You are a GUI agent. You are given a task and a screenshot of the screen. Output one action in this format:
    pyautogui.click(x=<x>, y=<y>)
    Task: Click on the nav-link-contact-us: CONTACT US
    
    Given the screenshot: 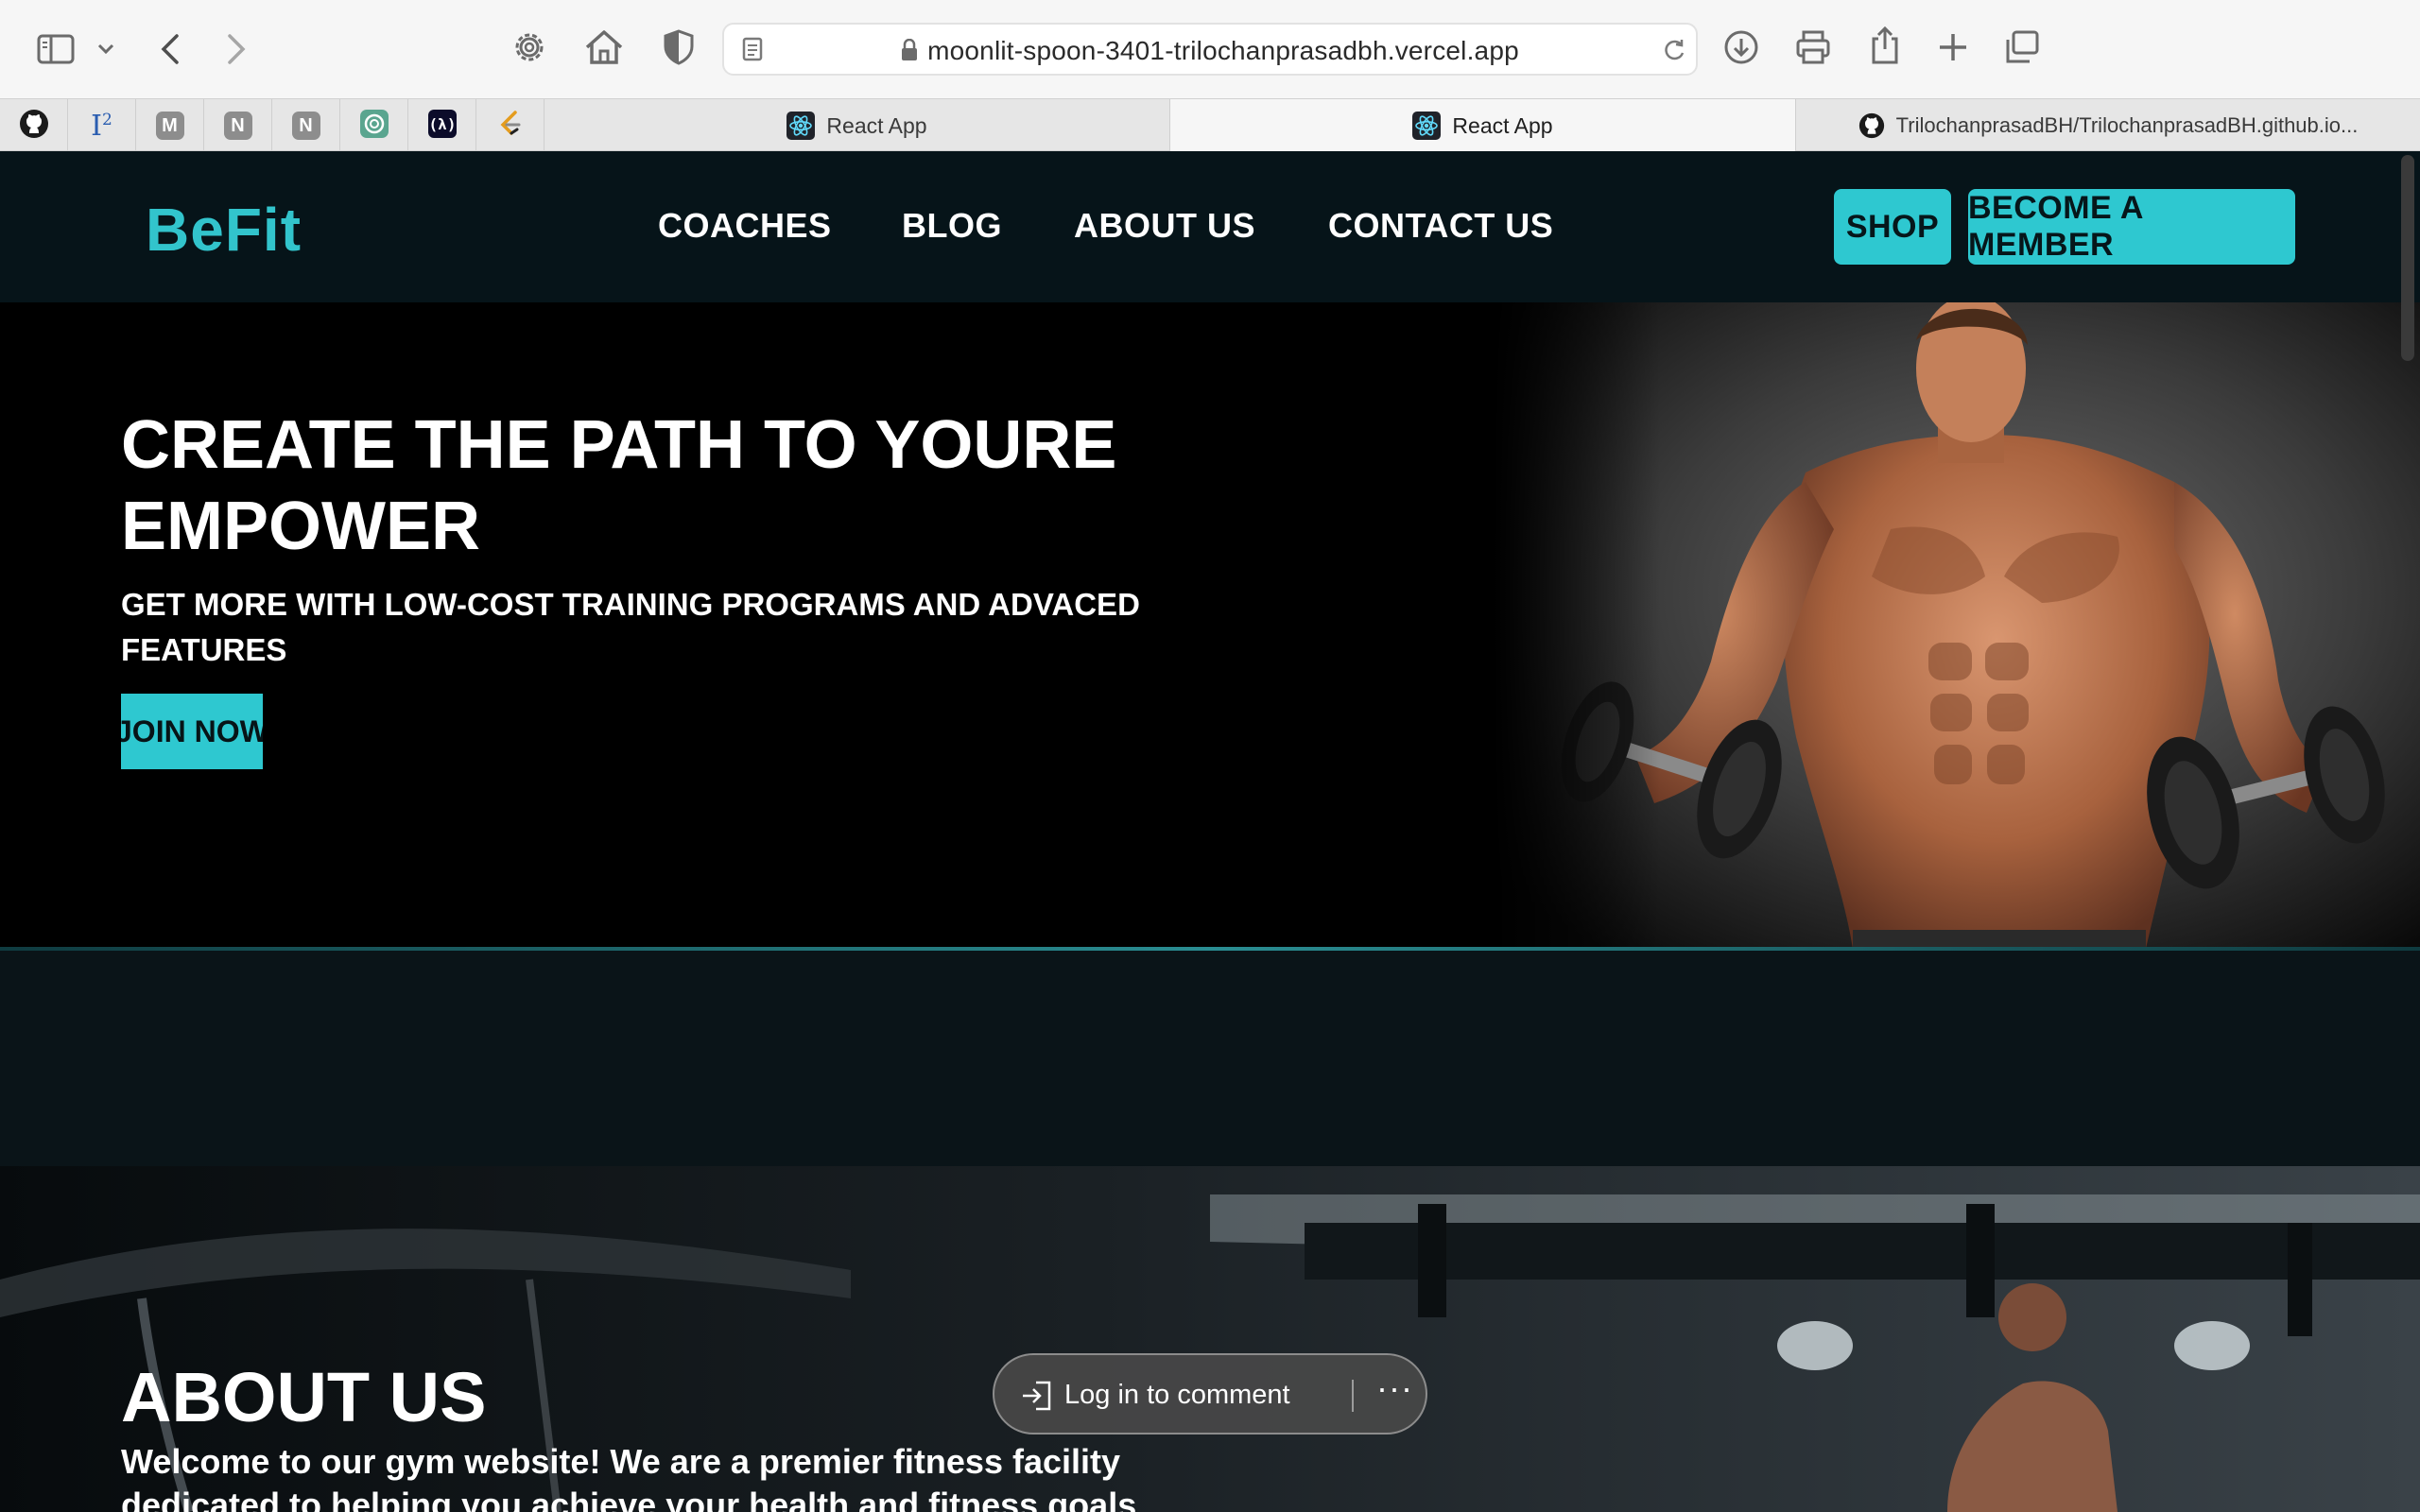 What is the action you would take?
    pyautogui.click(x=1440, y=226)
    